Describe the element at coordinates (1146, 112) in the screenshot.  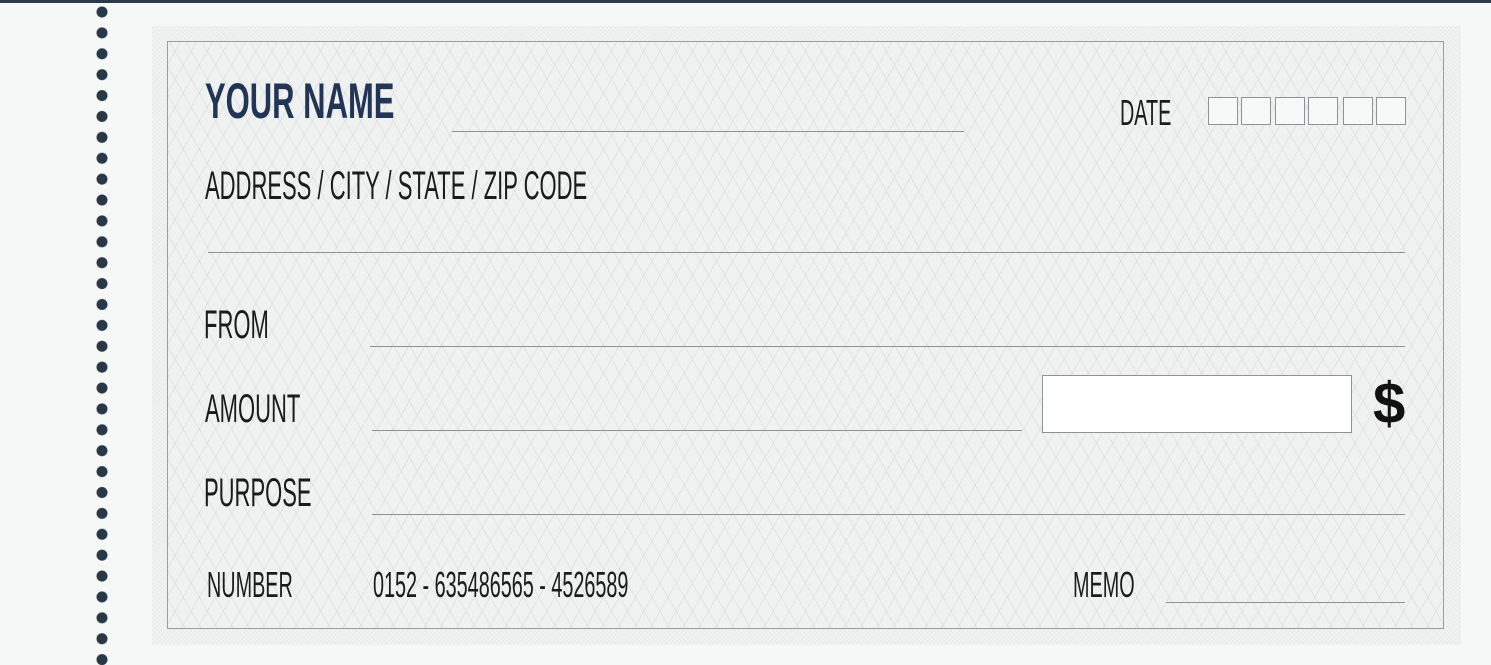
I see `date-label: DATE` at that location.